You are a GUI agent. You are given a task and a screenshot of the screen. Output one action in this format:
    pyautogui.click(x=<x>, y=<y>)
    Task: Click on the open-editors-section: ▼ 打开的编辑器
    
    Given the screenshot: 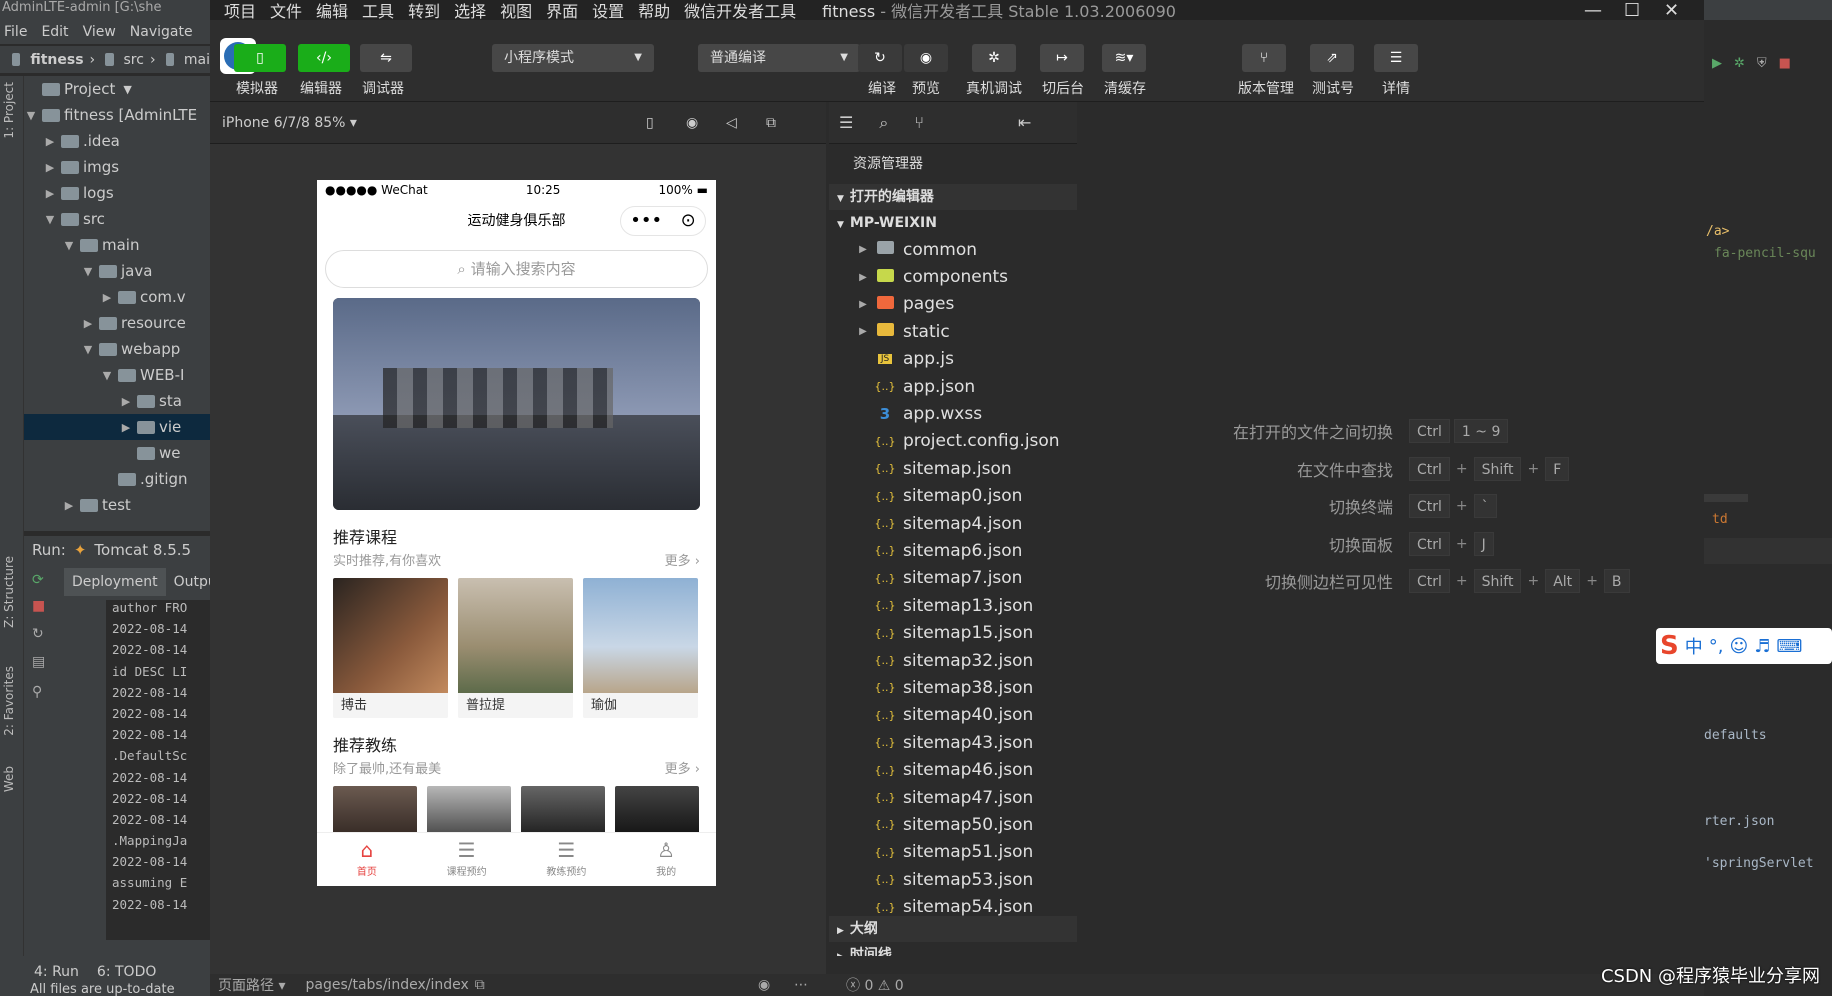 What is the action you would take?
    pyautogui.click(x=953, y=197)
    